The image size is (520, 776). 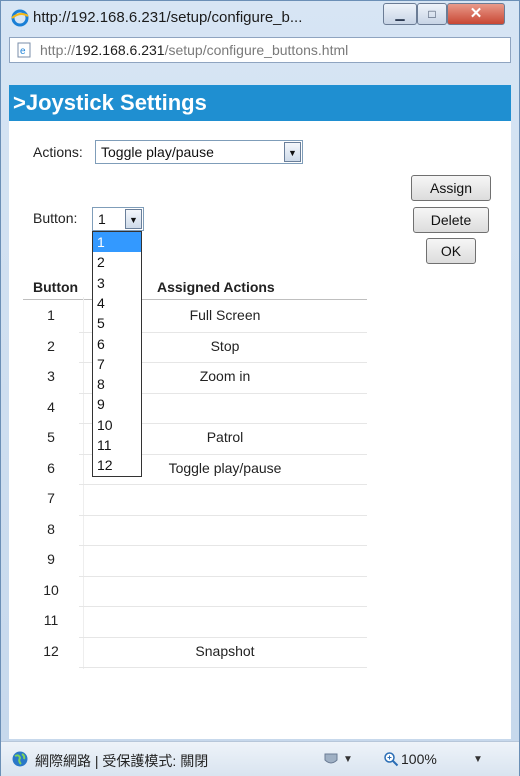 I want to click on close-button: ✕, so click(x=476, y=14).